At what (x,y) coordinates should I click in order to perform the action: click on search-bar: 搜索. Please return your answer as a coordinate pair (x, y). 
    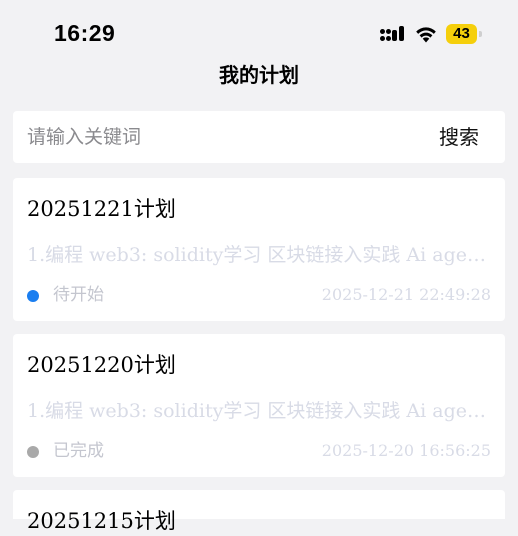
    Looking at the image, I should click on (259, 137).